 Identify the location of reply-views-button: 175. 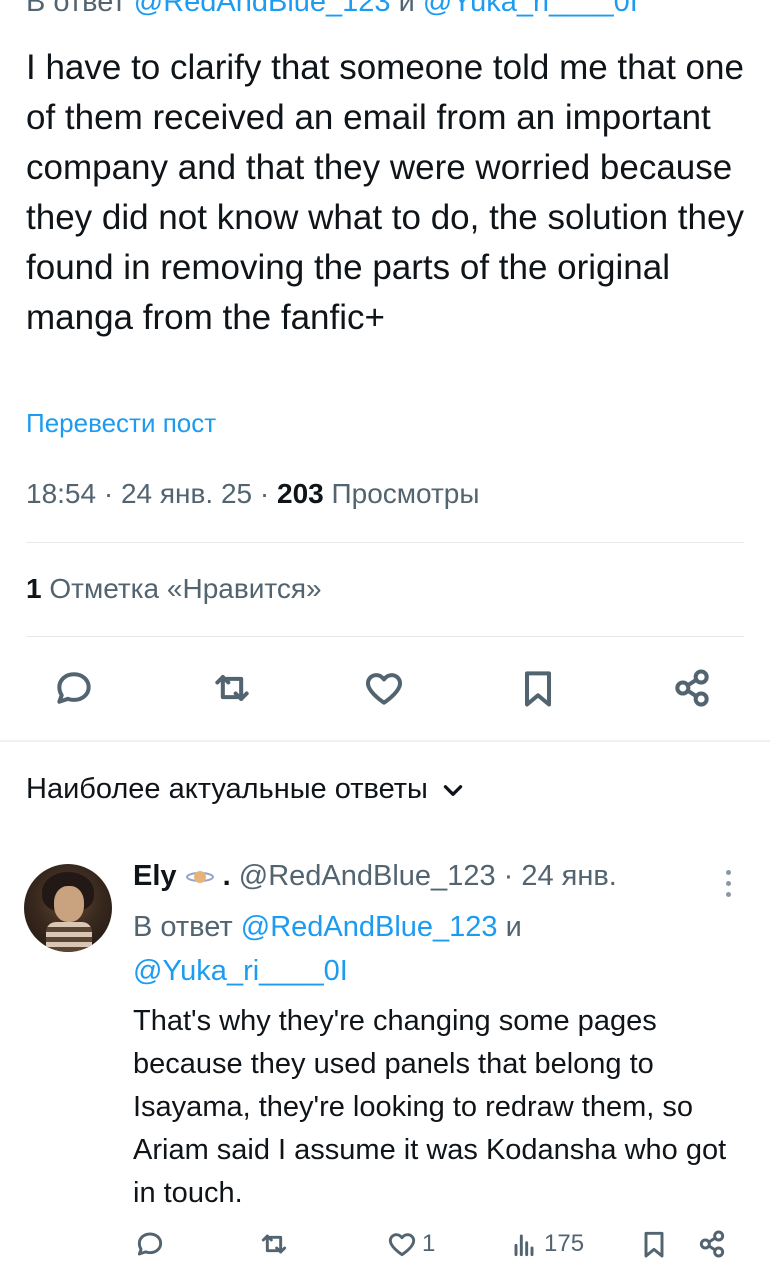
(546, 1244).